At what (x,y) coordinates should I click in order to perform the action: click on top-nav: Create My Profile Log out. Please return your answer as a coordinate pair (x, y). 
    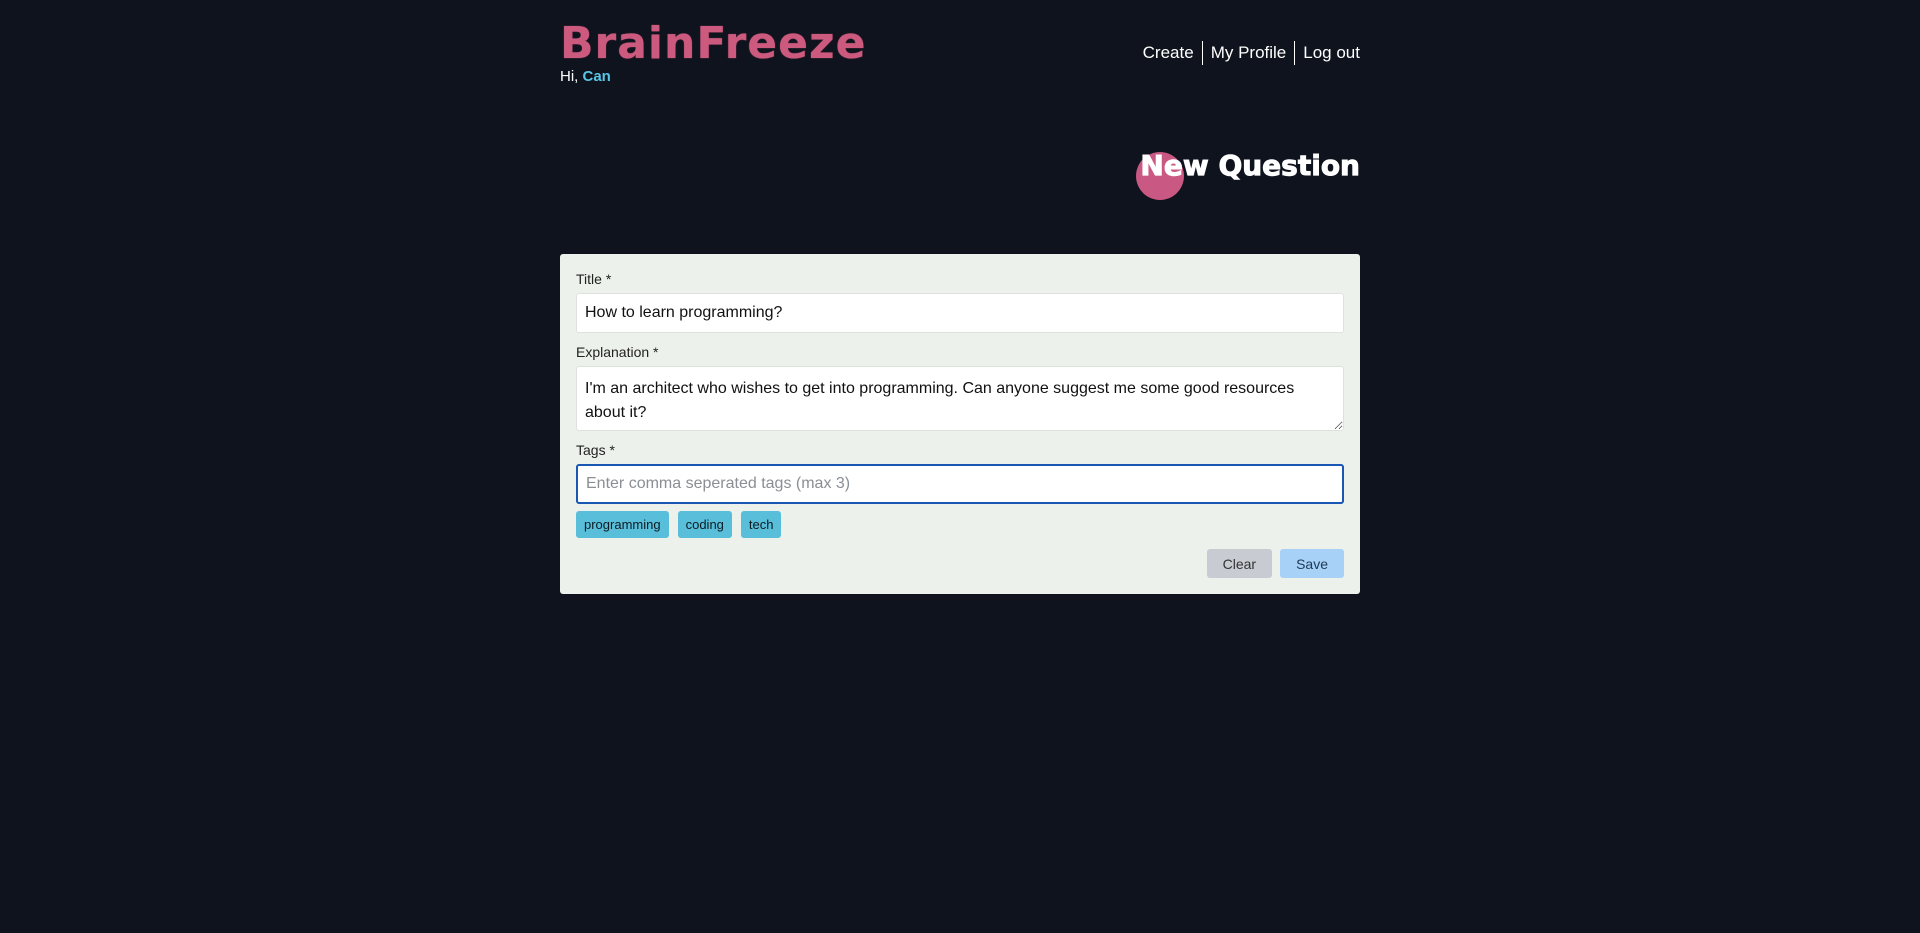
    Looking at the image, I should click on (1247, 53).